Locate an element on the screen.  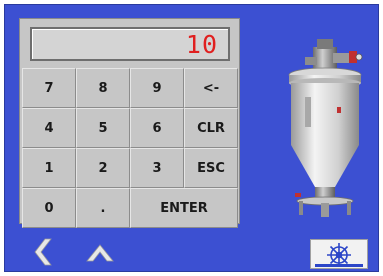
value-display: 10 is located at coordinates (130, 44).